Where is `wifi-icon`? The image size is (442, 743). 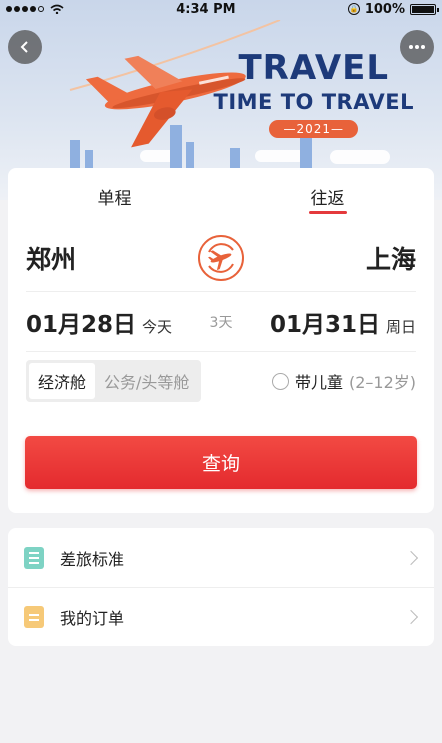 wifi-icon is located at coordinates (57, 9).